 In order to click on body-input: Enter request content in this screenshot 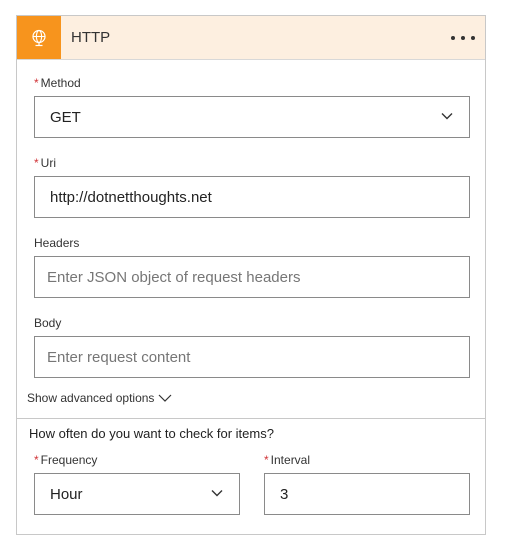, I will do `click(252, 357)`.